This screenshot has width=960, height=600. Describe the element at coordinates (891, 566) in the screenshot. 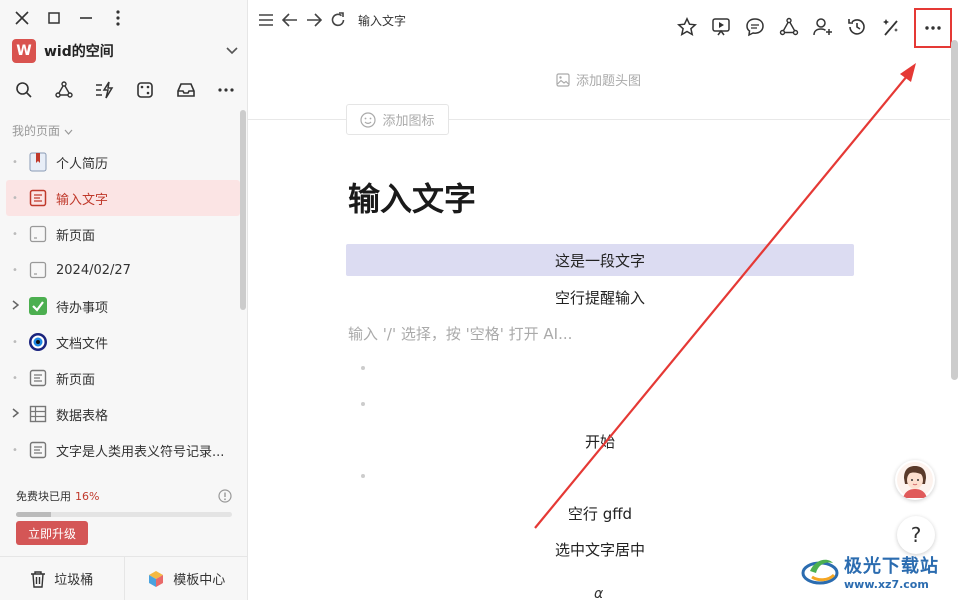

I see `watermark-brand: 极光下载站` at that location.